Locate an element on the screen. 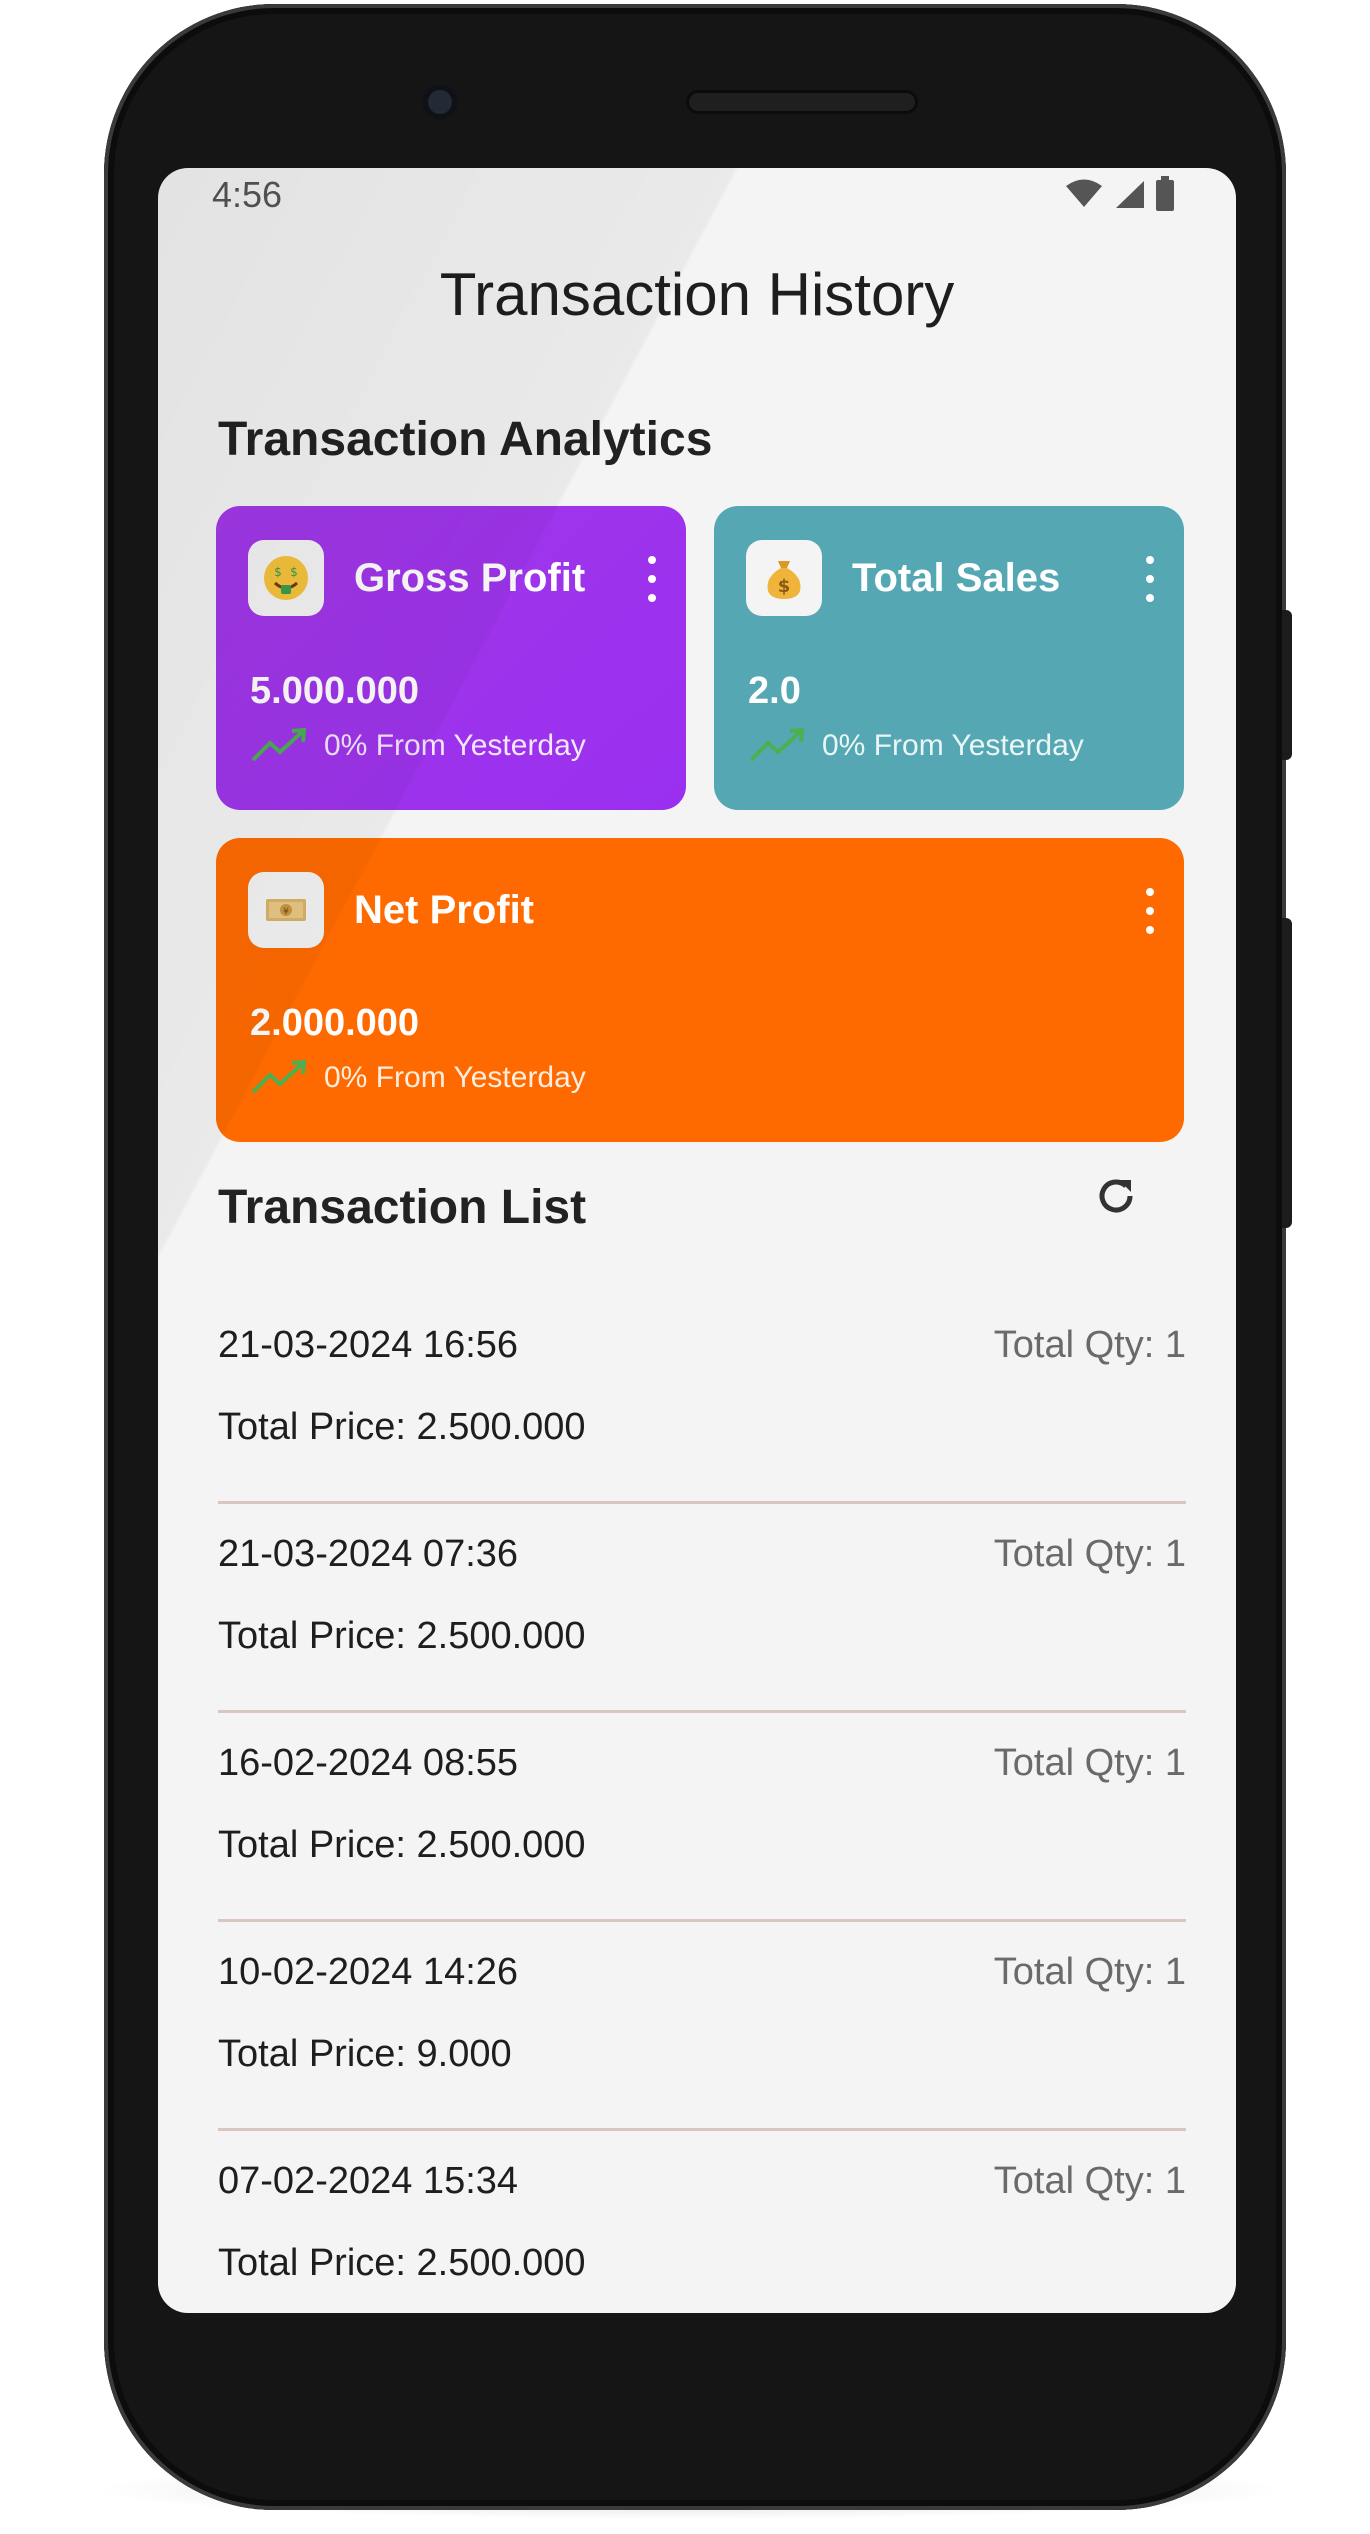 Image resolution: width=1370 pixels, height=2534 pixels. earpiece-speaker is located at coordinates (802, 102).